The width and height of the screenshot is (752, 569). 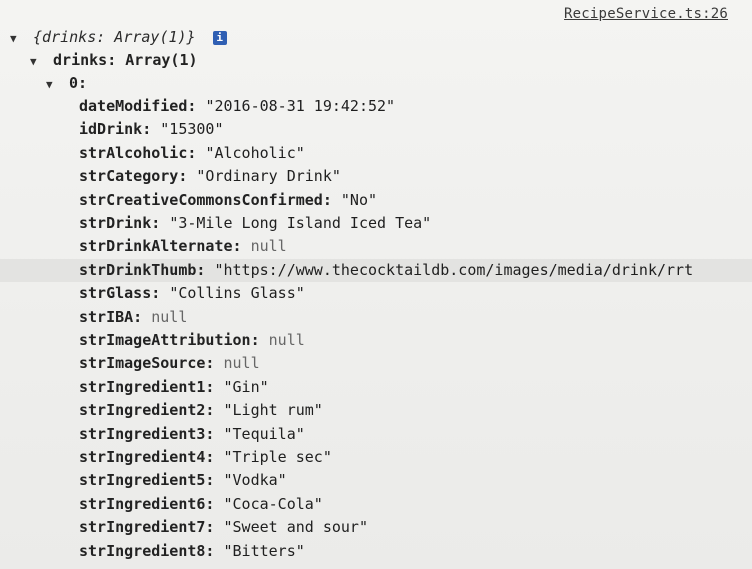 I want to click on property-key: strDrink:, so click(x=120, y=223).